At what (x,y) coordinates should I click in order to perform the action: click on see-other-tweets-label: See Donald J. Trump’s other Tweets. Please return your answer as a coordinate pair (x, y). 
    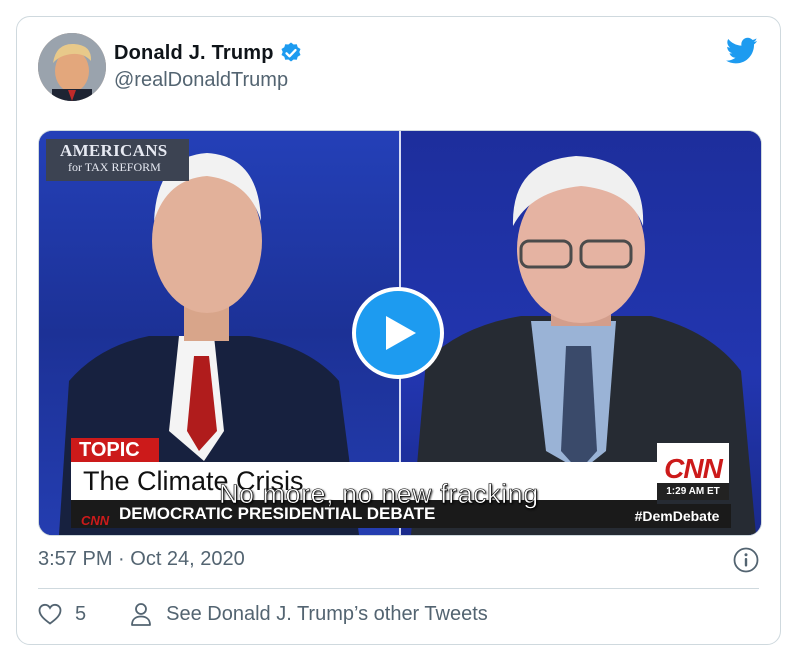
    Looking at the image, I should click on (327, 613).